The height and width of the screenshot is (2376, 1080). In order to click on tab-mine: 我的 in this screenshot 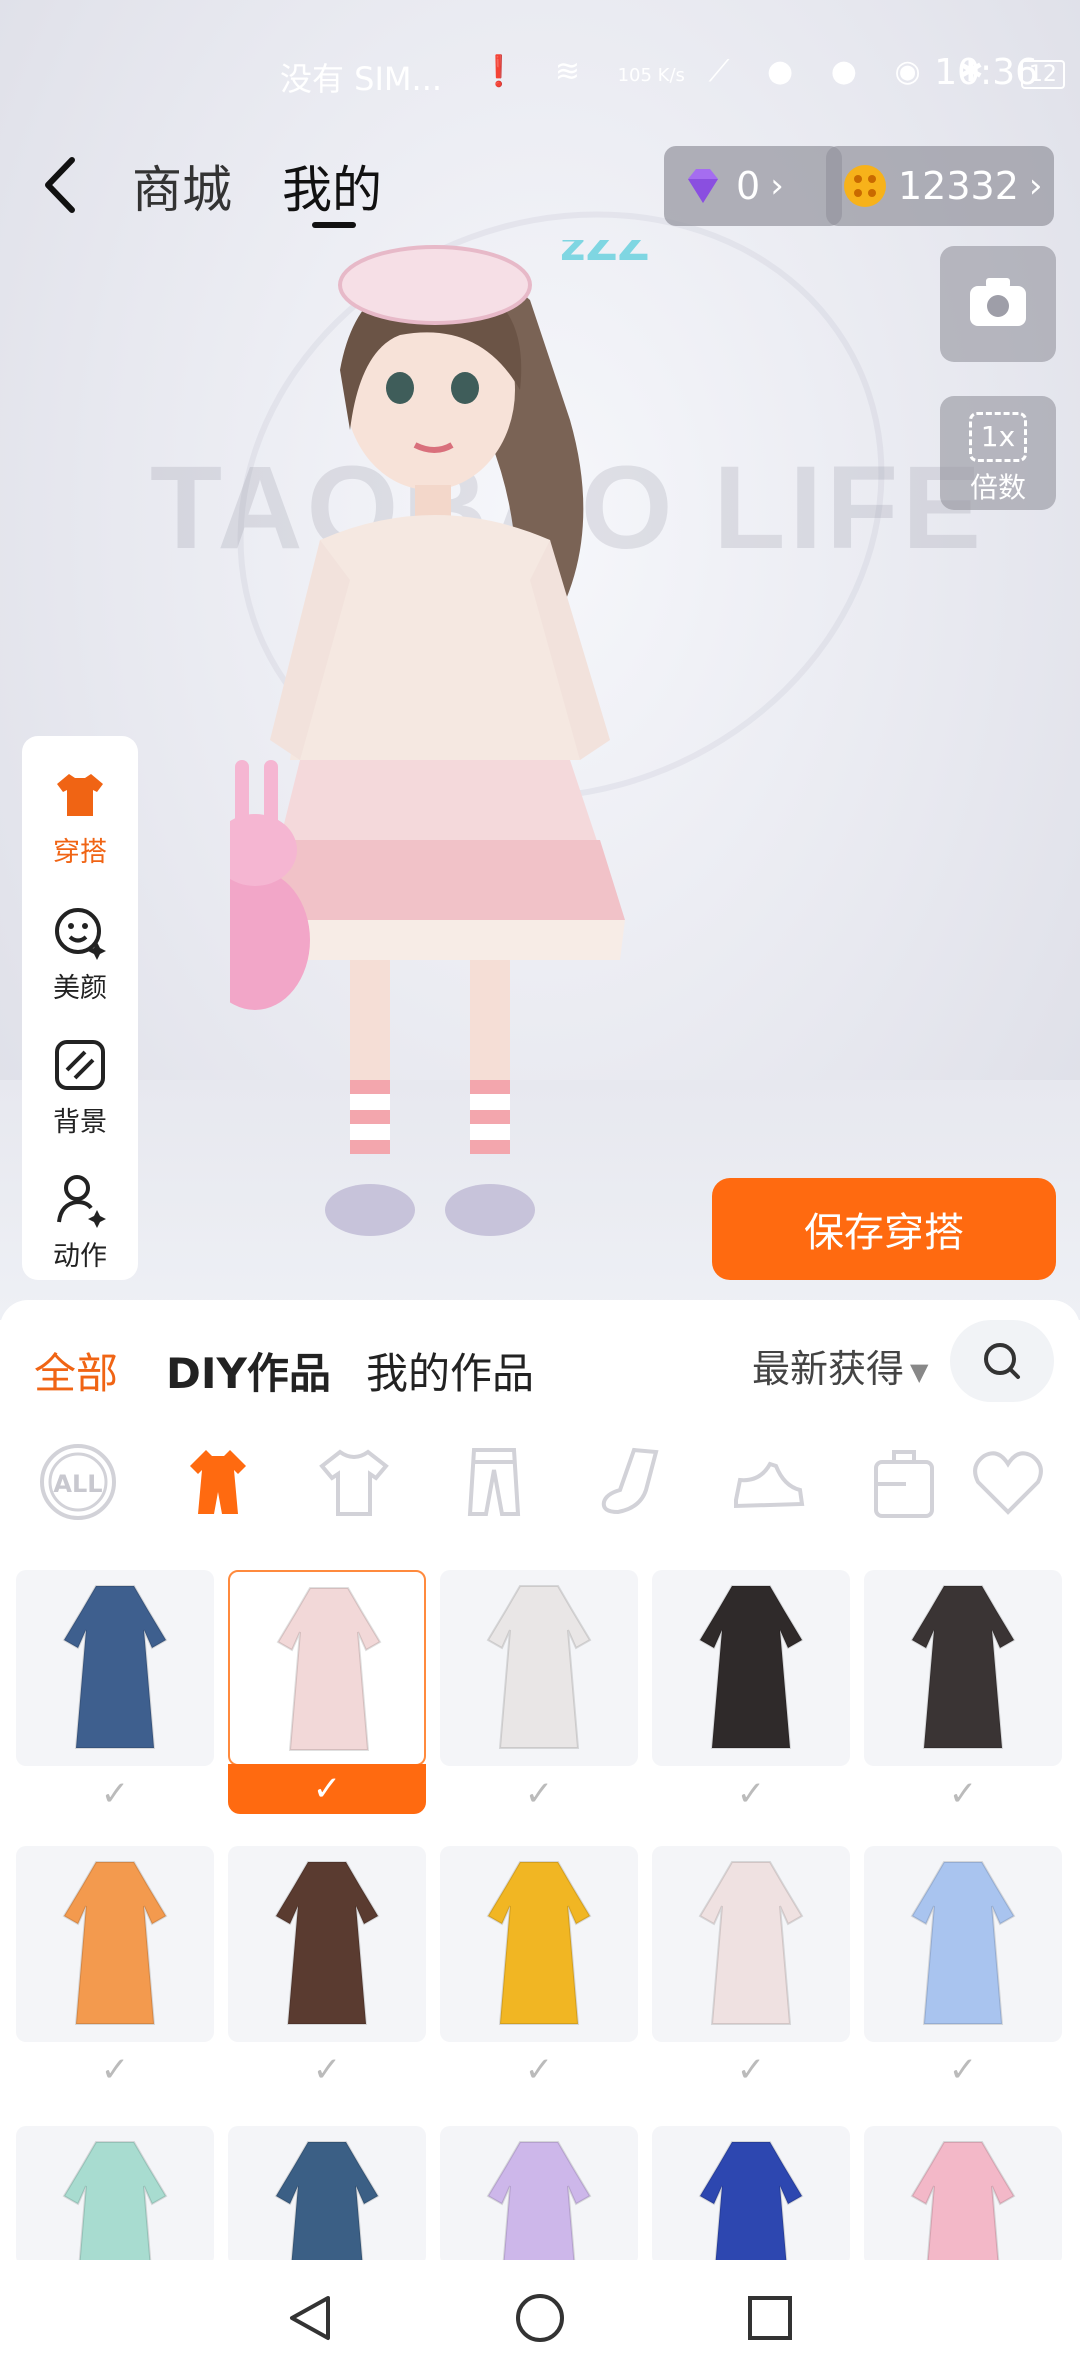, I will do `click(332, 186)`.